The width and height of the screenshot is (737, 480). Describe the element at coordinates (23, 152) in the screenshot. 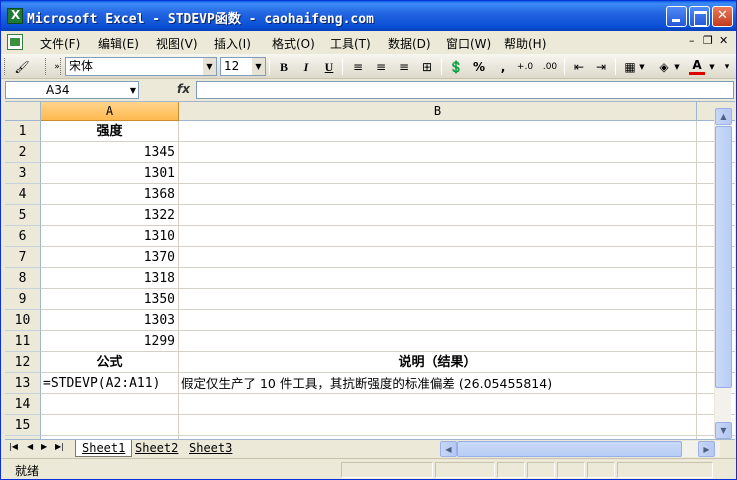

I see `row-header: 2` at that location.